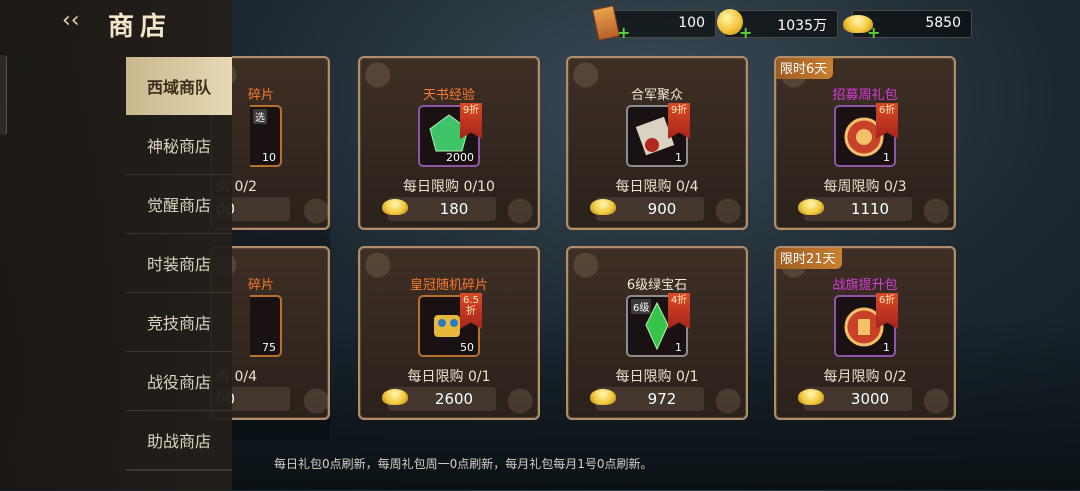  What do you see at coordinates (448, 95) in the screenshot?
I see `item-name: 天书经验` at bounding box center [448, 95].